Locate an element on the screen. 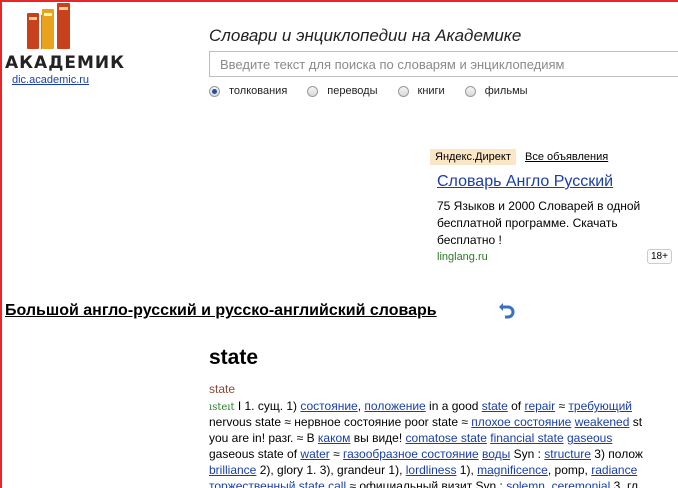 The height and width of the screenshot is (488, 678). entry-link: плохое состояние is located at coordinates (521, 422).